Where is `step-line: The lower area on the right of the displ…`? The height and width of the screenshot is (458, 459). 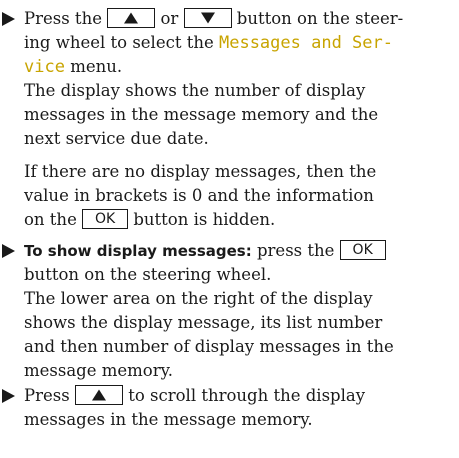
step-line: The lower area on the right of the displ… is located at coordinates (198, 298).